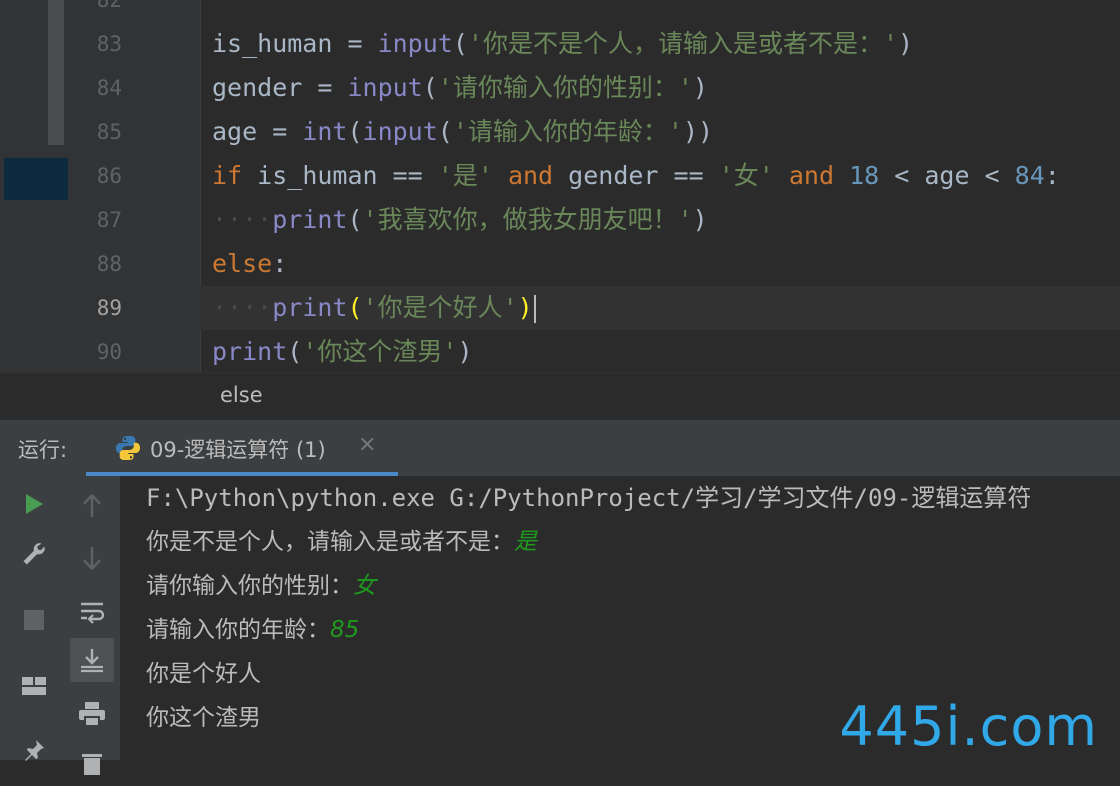 The image size is (1120, 786). What do you see at coordinates (134, 186) in the screenshot?
I see `line-number-gutter: 82 83 84 85 86 87 88 89 90` at bounding box center [134, 186].